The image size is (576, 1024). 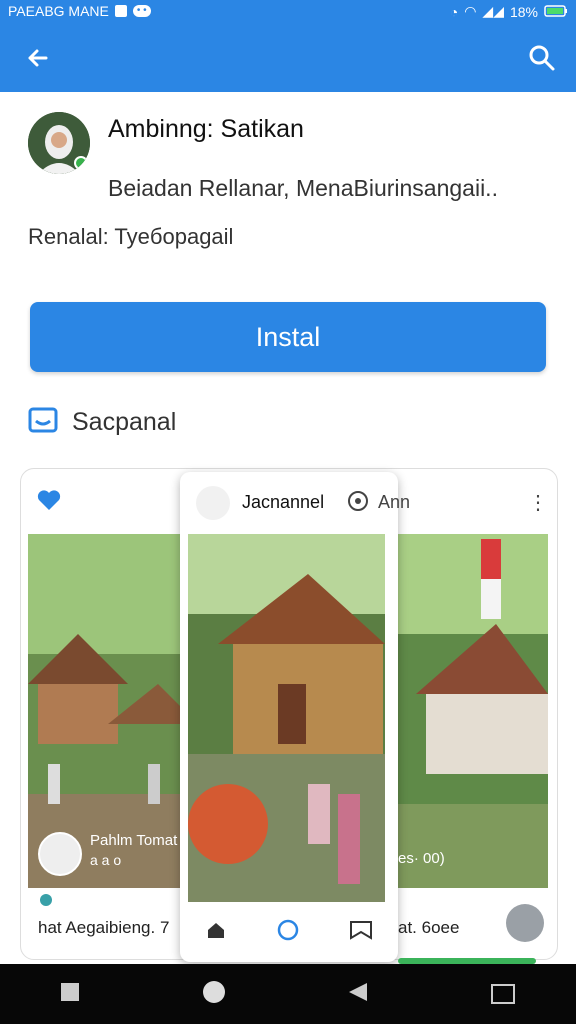 I want to click on install-button: Instal, so click(x=288, y=337).